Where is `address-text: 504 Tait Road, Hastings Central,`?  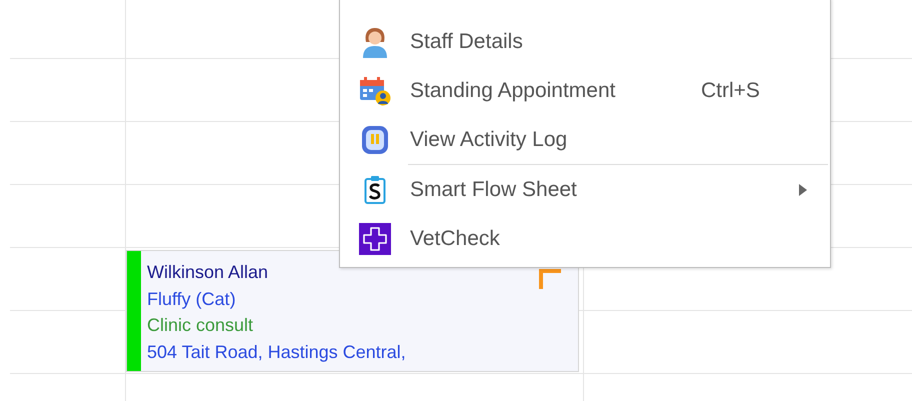
address-text: 504 Tait Road, Hastings Central, is located at coordinates (276, 352).